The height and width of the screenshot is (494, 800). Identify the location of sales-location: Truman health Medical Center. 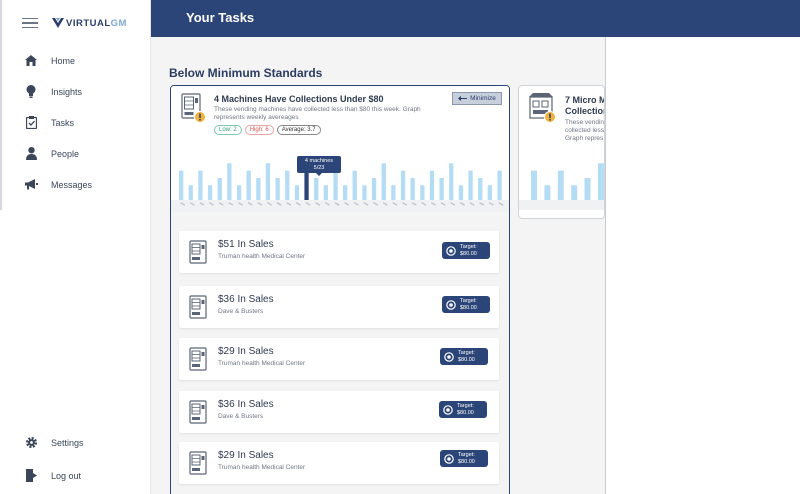
(262, 256).